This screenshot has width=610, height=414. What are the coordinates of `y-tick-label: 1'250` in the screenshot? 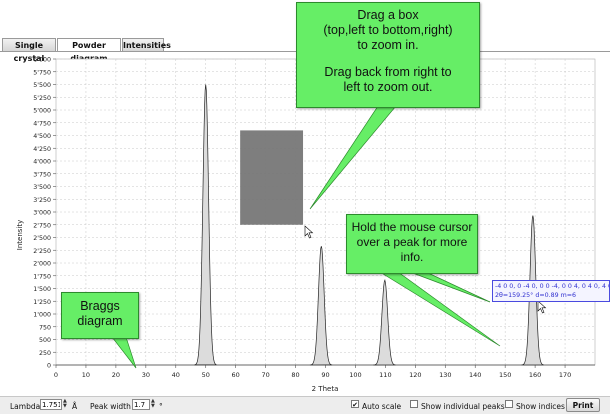 It's located at (42, 302).